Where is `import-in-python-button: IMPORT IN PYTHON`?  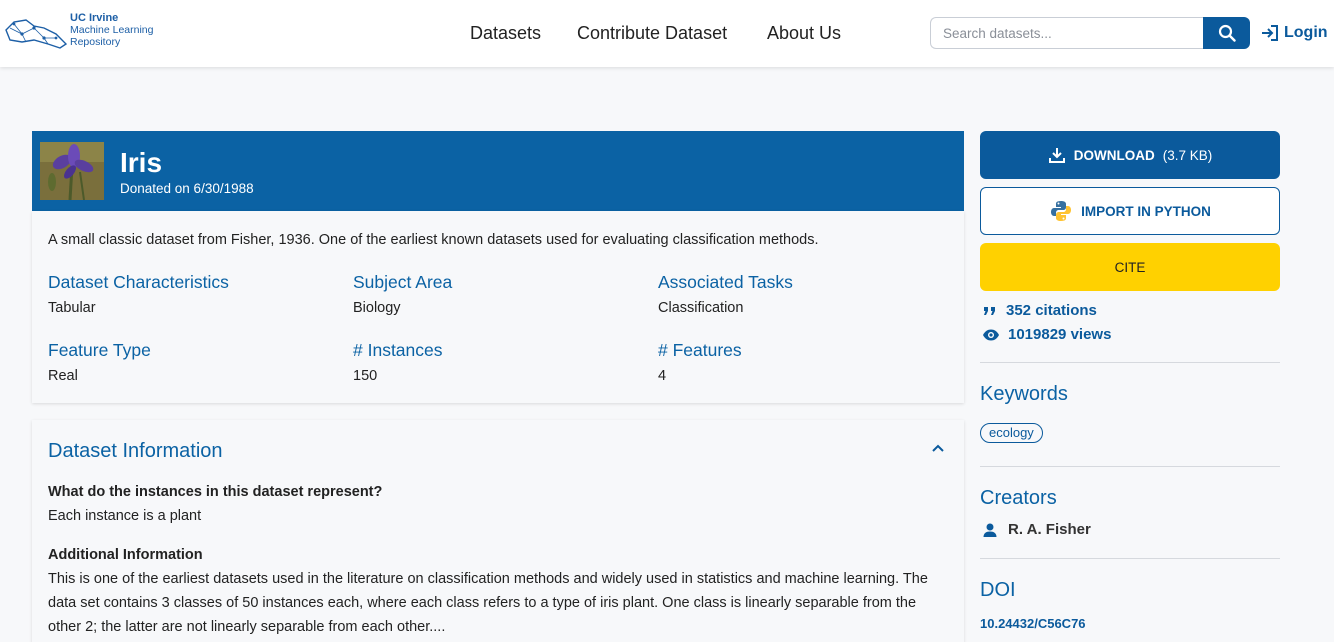 import-in-python-button: IMPORT IN PYTHON is located at coordinates (1130, 211).